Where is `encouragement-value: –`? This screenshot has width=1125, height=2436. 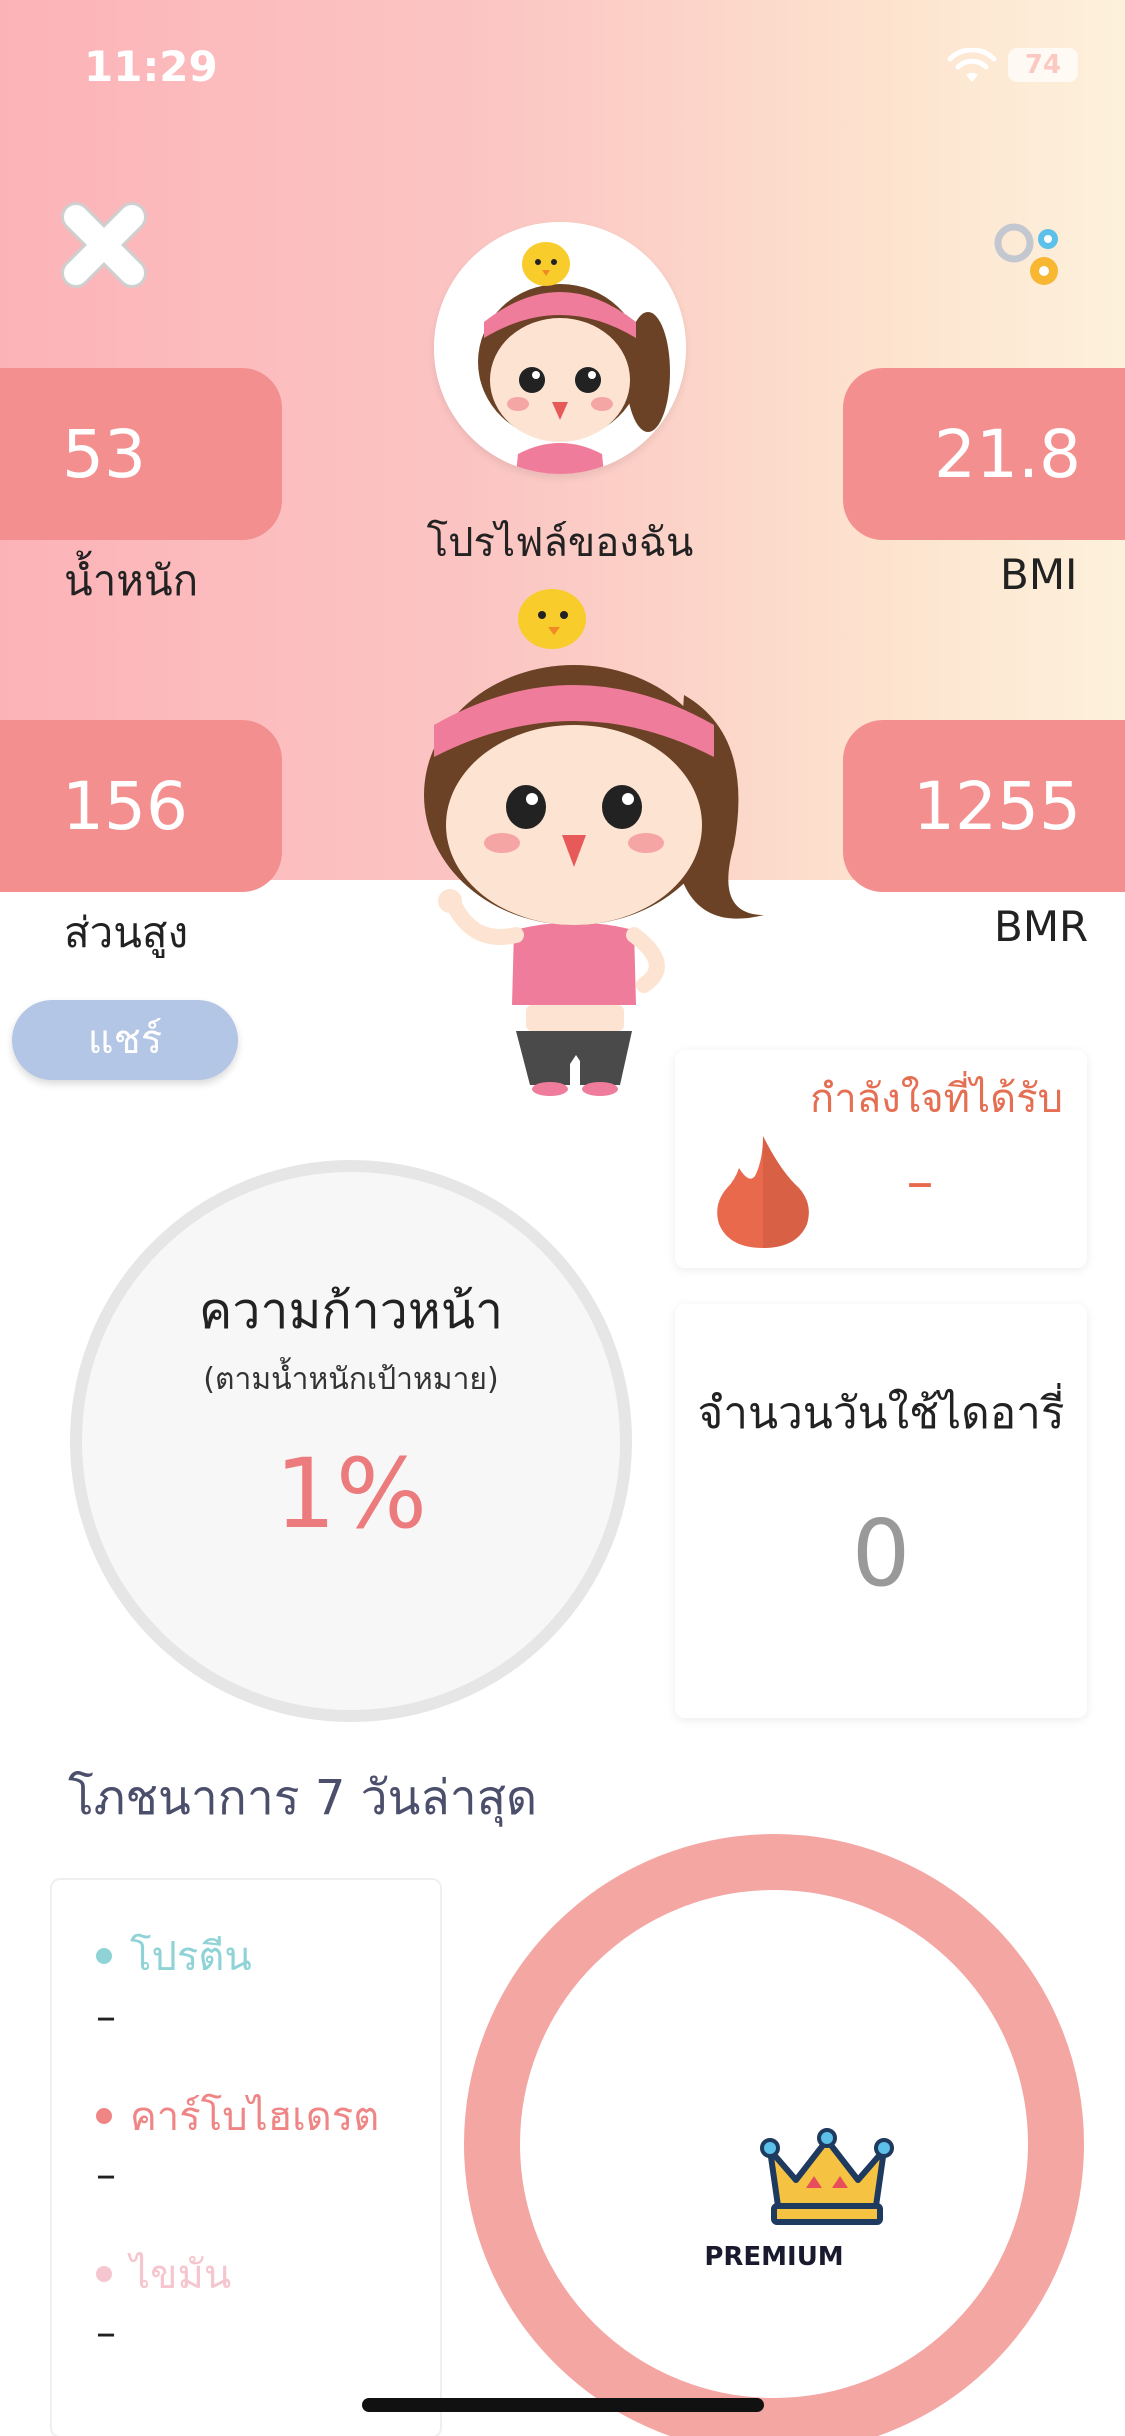
encouragement-value: – is located at coordinates (920, 1181).